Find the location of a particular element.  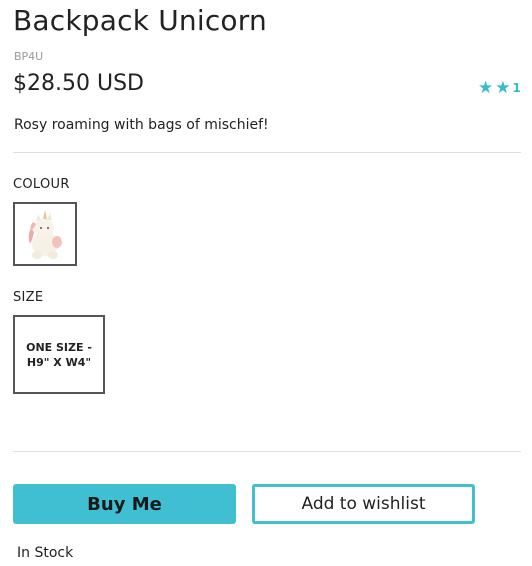

size-option-button: ONE SIZE - H9" X W4" is located at coordinates (59, 354).